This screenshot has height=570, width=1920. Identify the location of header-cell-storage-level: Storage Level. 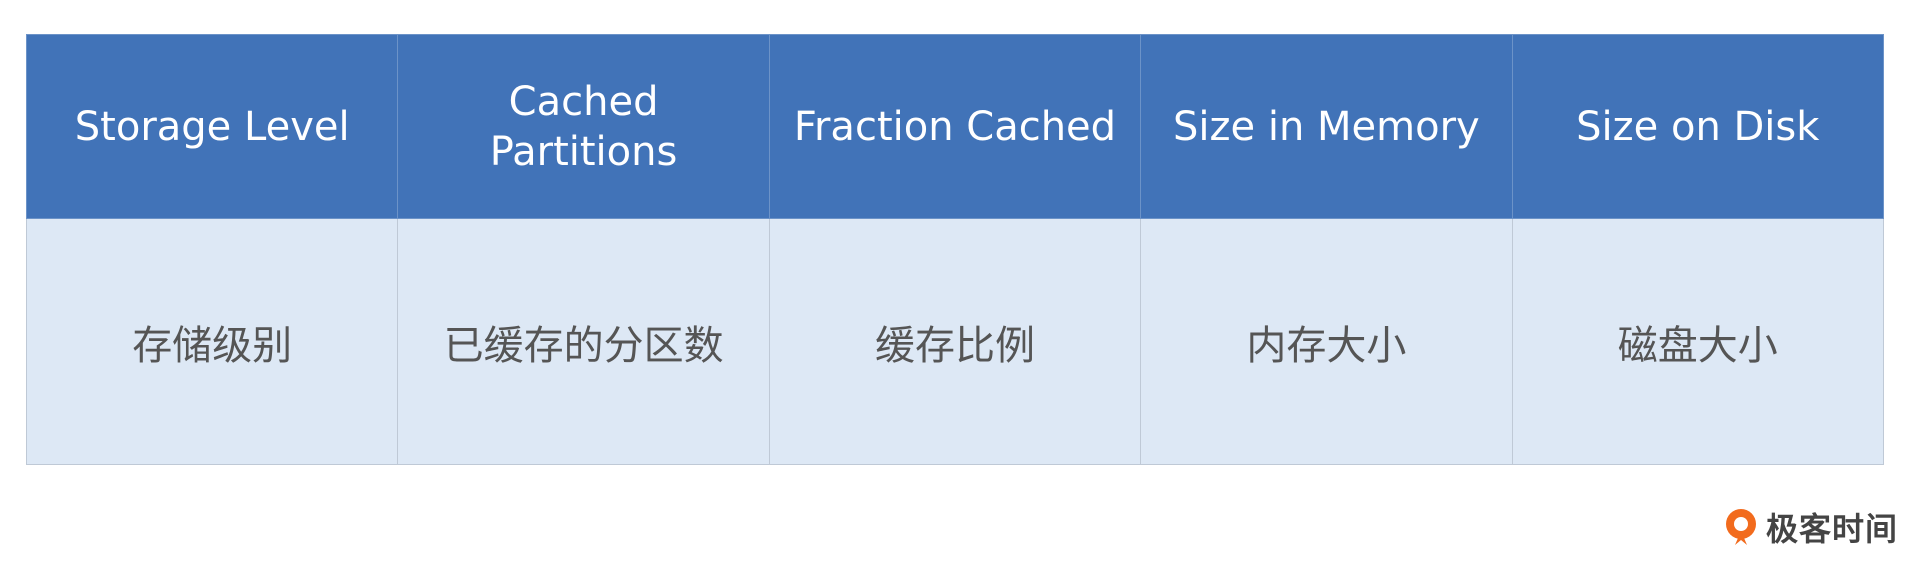
(212, 126).